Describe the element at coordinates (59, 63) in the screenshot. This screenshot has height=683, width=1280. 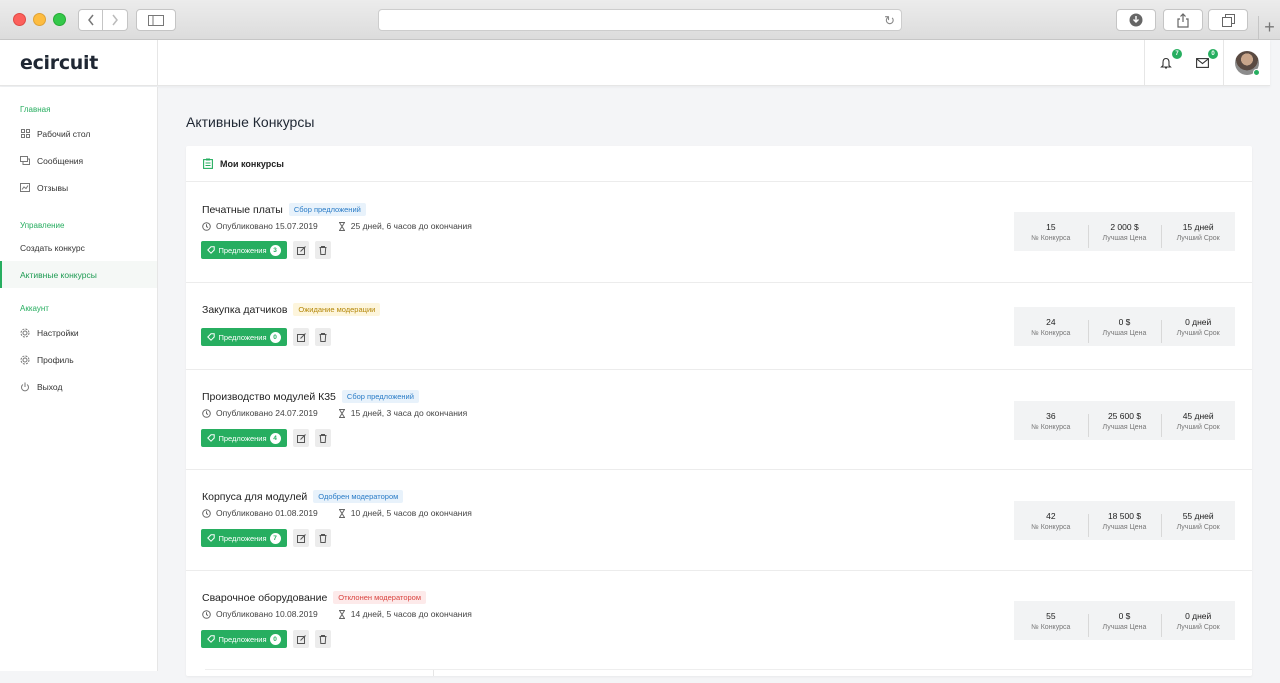
I see `logo: ecircuit` at that location.